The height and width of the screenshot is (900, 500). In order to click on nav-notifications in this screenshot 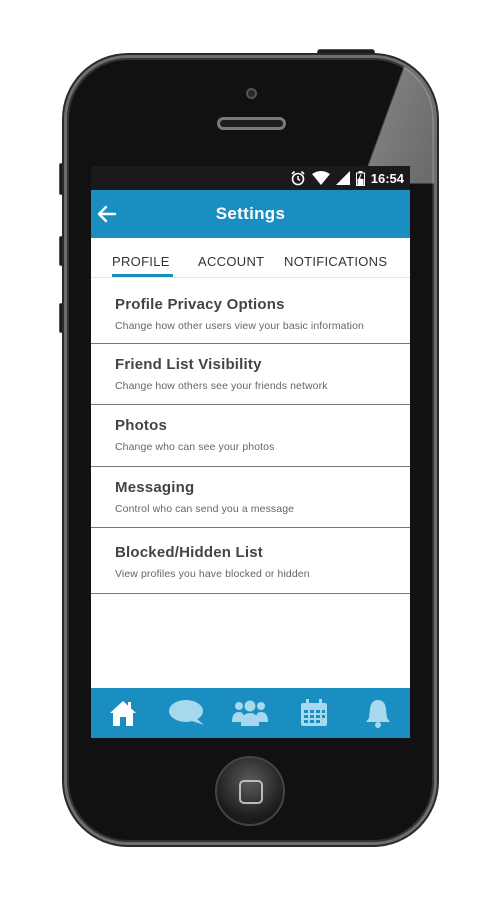, I will do `click(378, 713)`.